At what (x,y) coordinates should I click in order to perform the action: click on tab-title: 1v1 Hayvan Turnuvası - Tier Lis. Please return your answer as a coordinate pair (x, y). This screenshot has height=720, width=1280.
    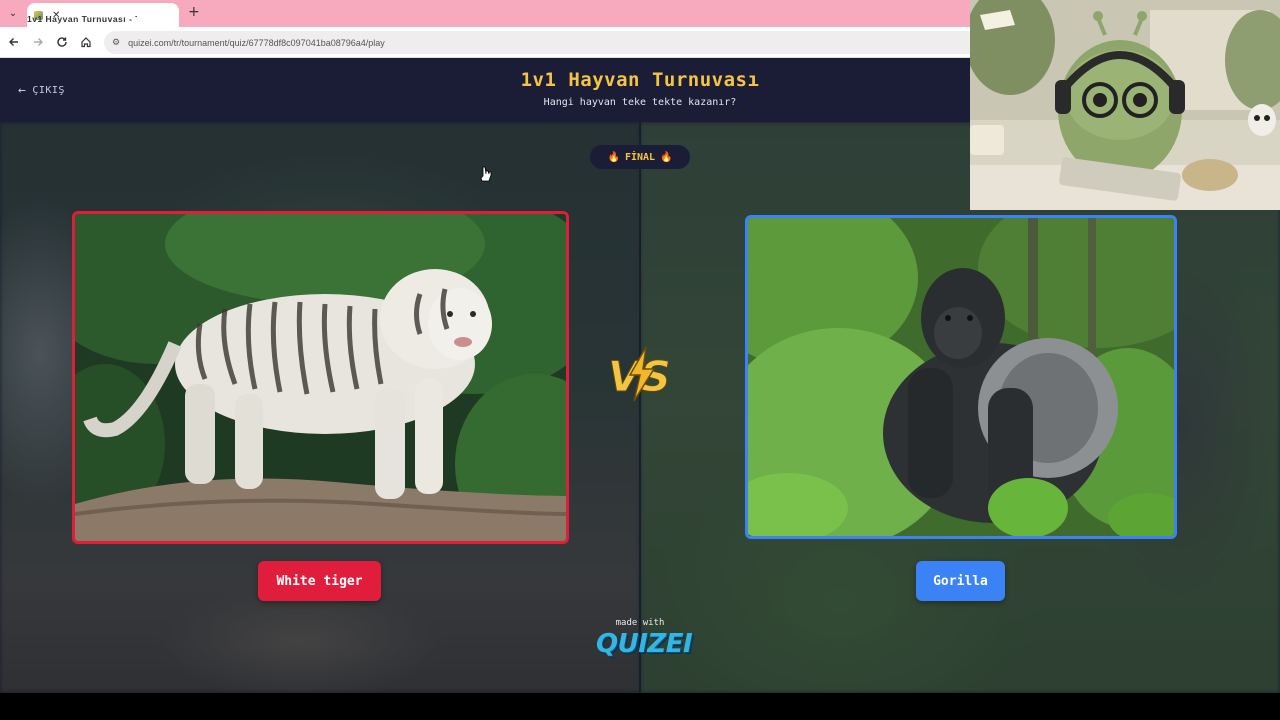
    Looking at the image, I should click on (82, 19).